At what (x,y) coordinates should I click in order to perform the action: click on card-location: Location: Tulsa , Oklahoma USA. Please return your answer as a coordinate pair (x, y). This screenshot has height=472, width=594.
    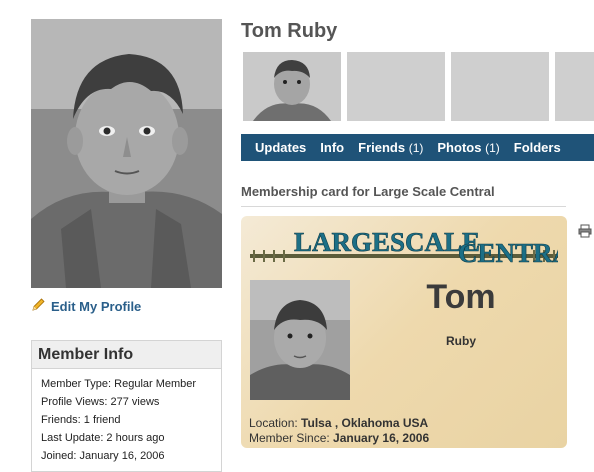
    Looking at the image, I should click on (338, 423).